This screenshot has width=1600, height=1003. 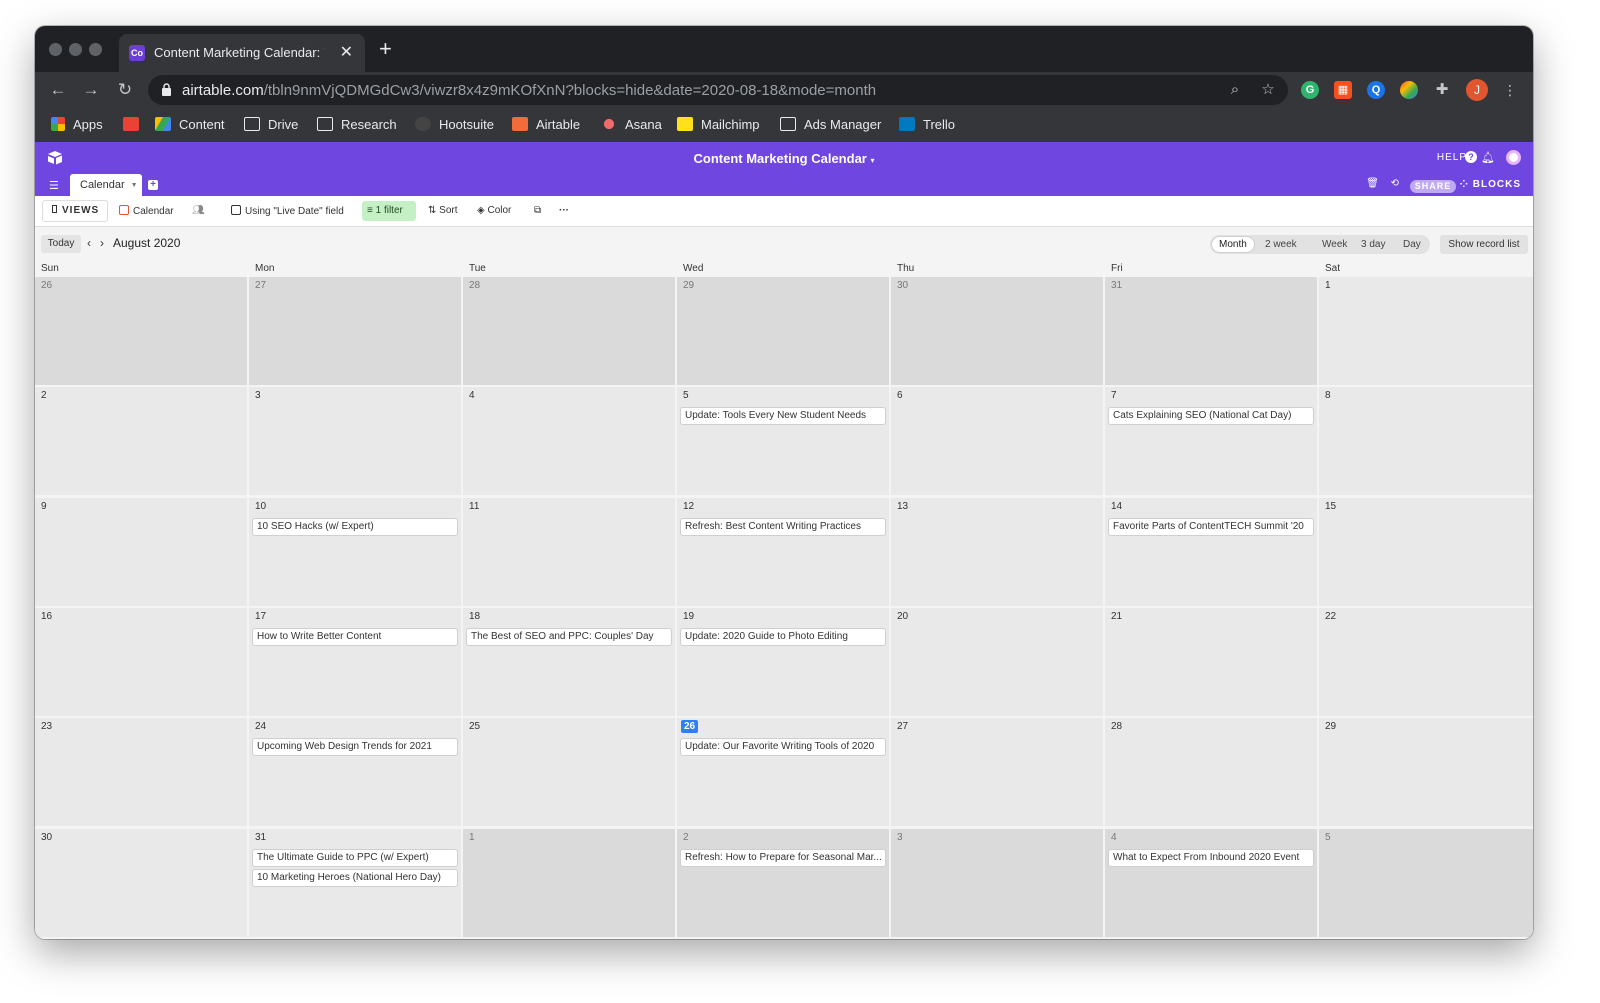 I want to click on event-card: 10 SEO Hacks (w/ Expert), so click(x=355, y=526).